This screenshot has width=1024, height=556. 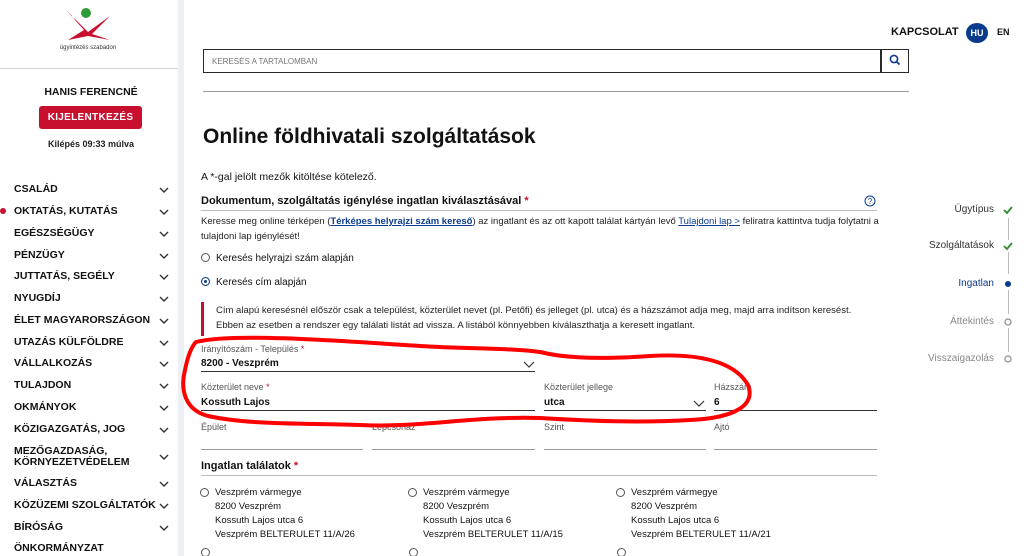 What do you see at coordinates (934, 245) in the screenshot?
I see `step-szolgaltatasok: Szolgáltatások` at bounding box center [934, 245].